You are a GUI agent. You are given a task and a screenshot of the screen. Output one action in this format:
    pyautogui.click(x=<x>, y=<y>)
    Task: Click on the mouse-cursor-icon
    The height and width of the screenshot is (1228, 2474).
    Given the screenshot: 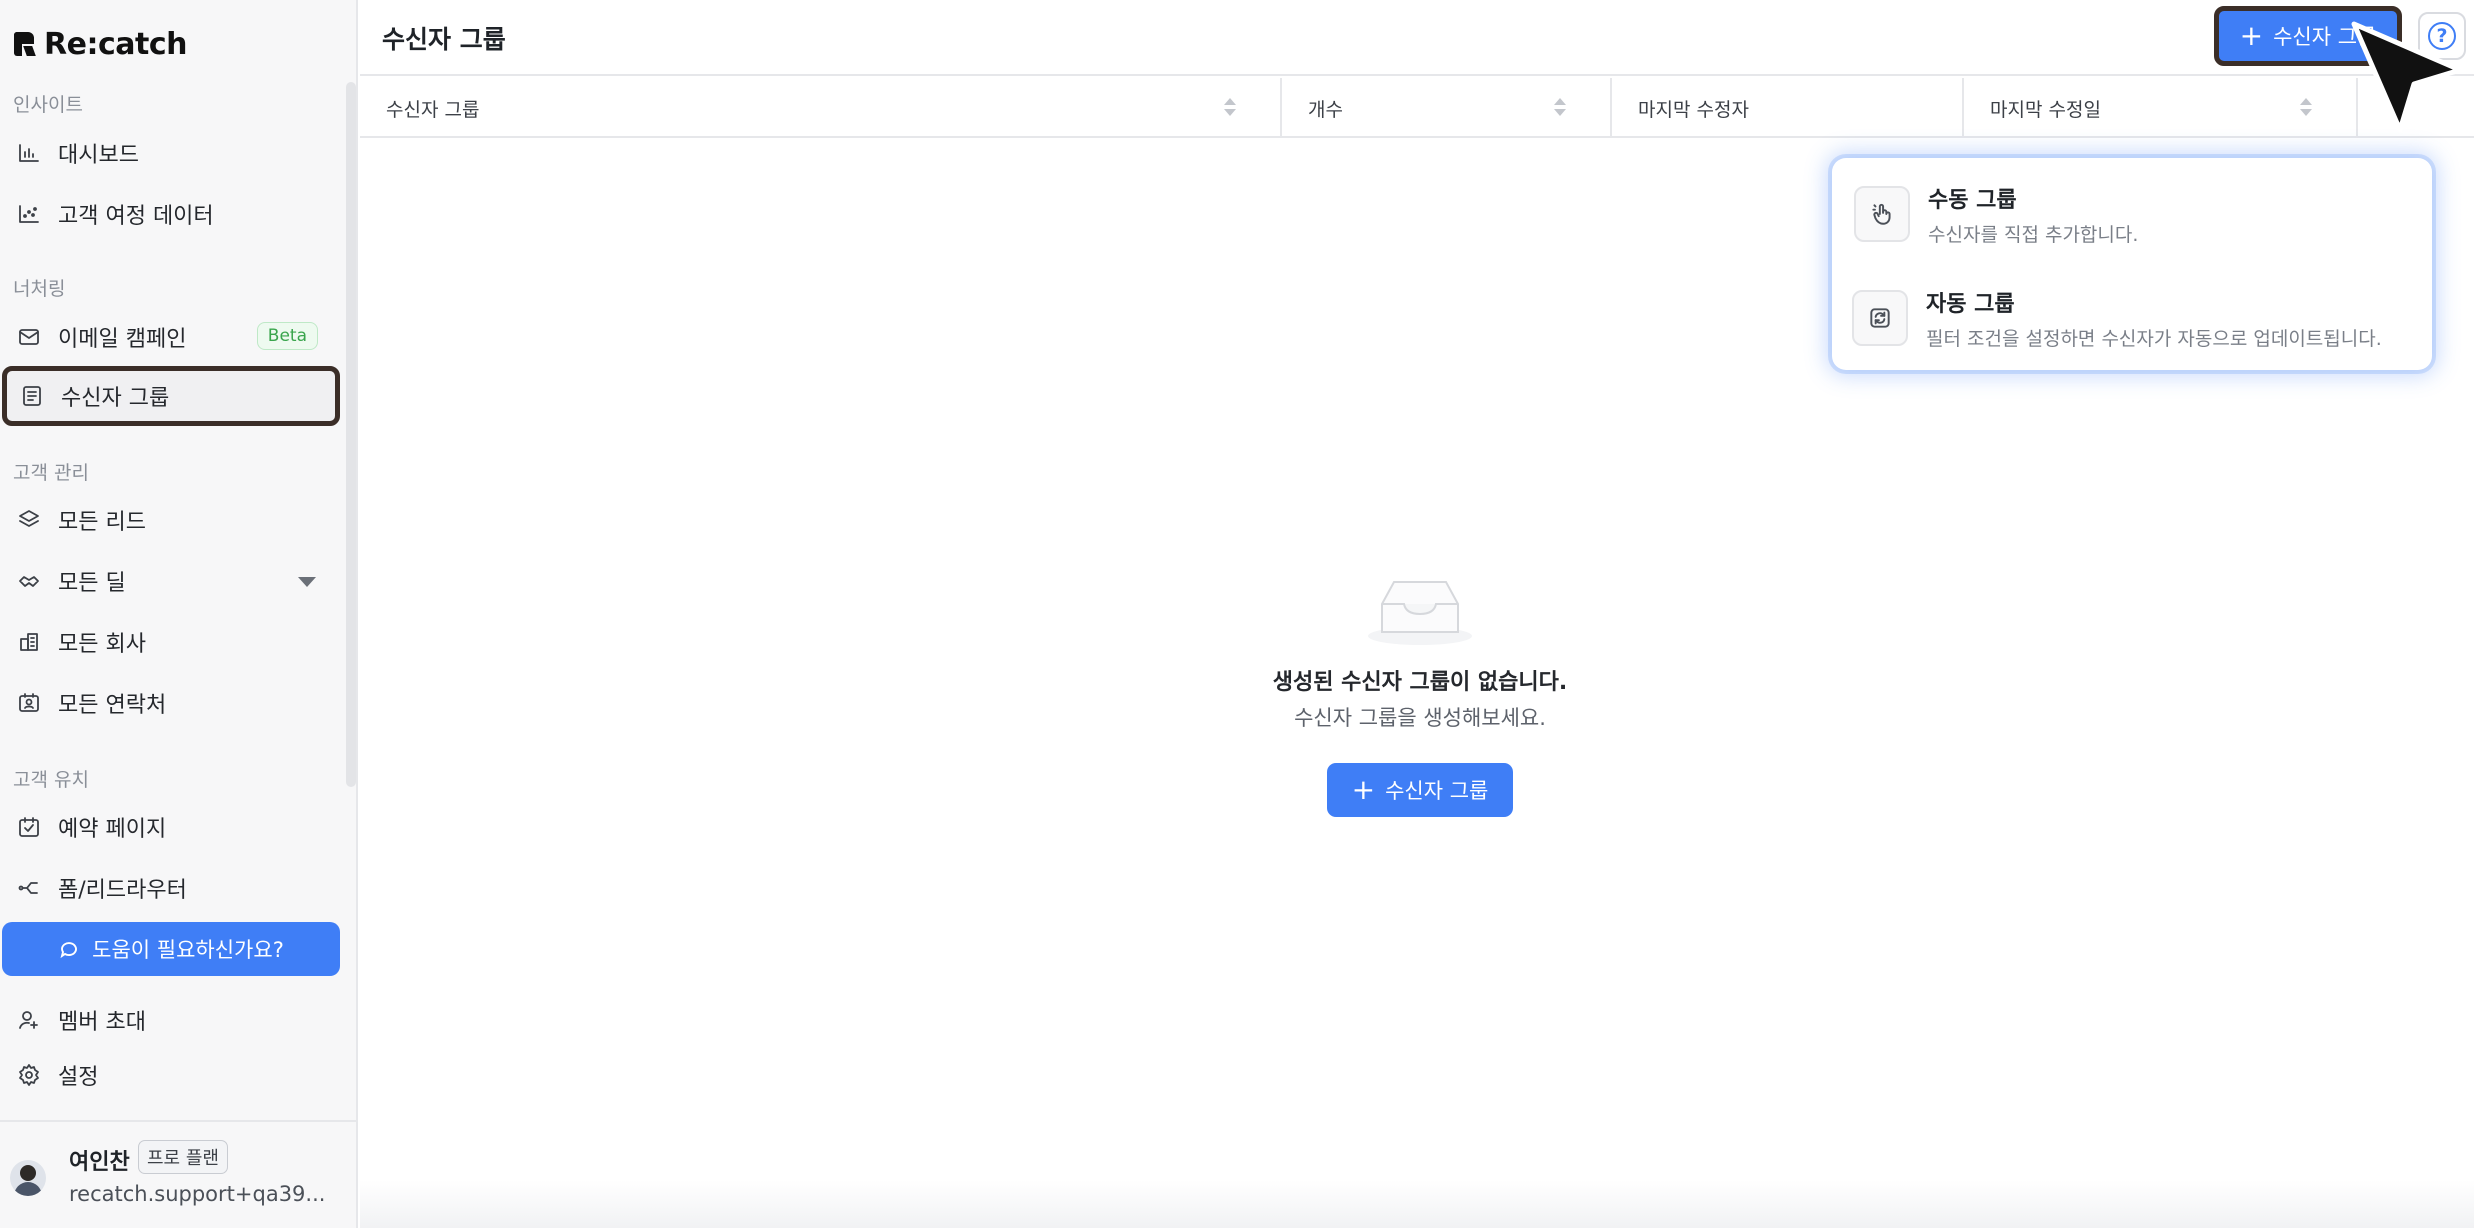 What is the action you would take?
    pyautogui.click(x=2407, y=77)
    